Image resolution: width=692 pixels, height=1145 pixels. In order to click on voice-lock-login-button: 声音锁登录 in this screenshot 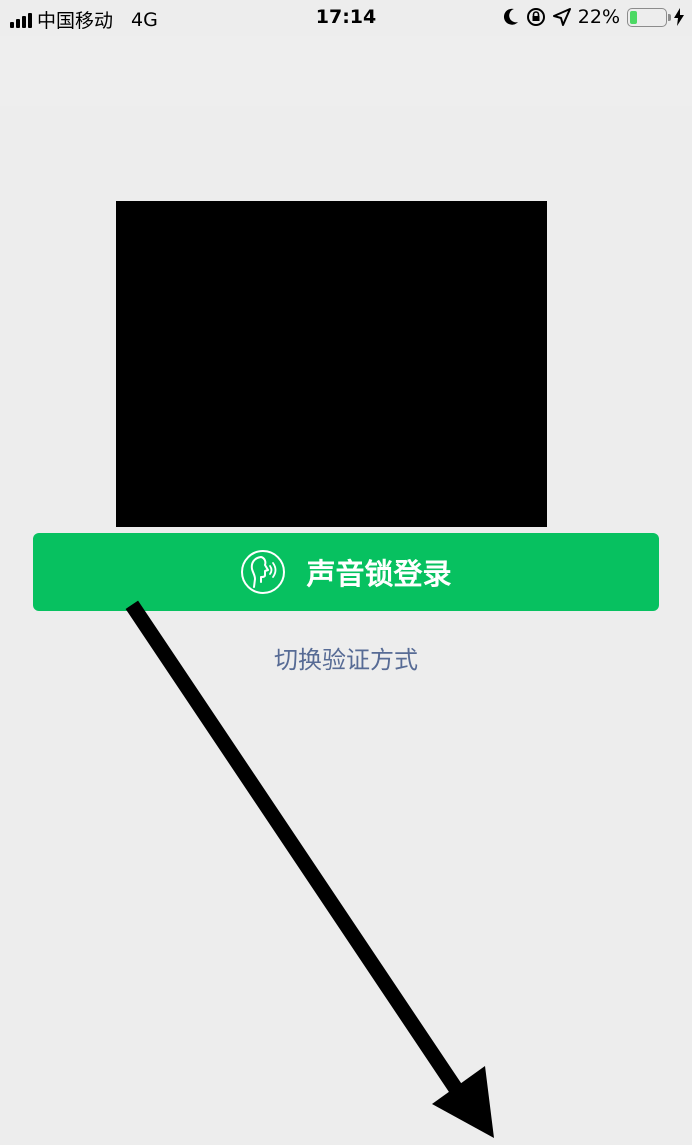, I will do `click(346, 572)`.